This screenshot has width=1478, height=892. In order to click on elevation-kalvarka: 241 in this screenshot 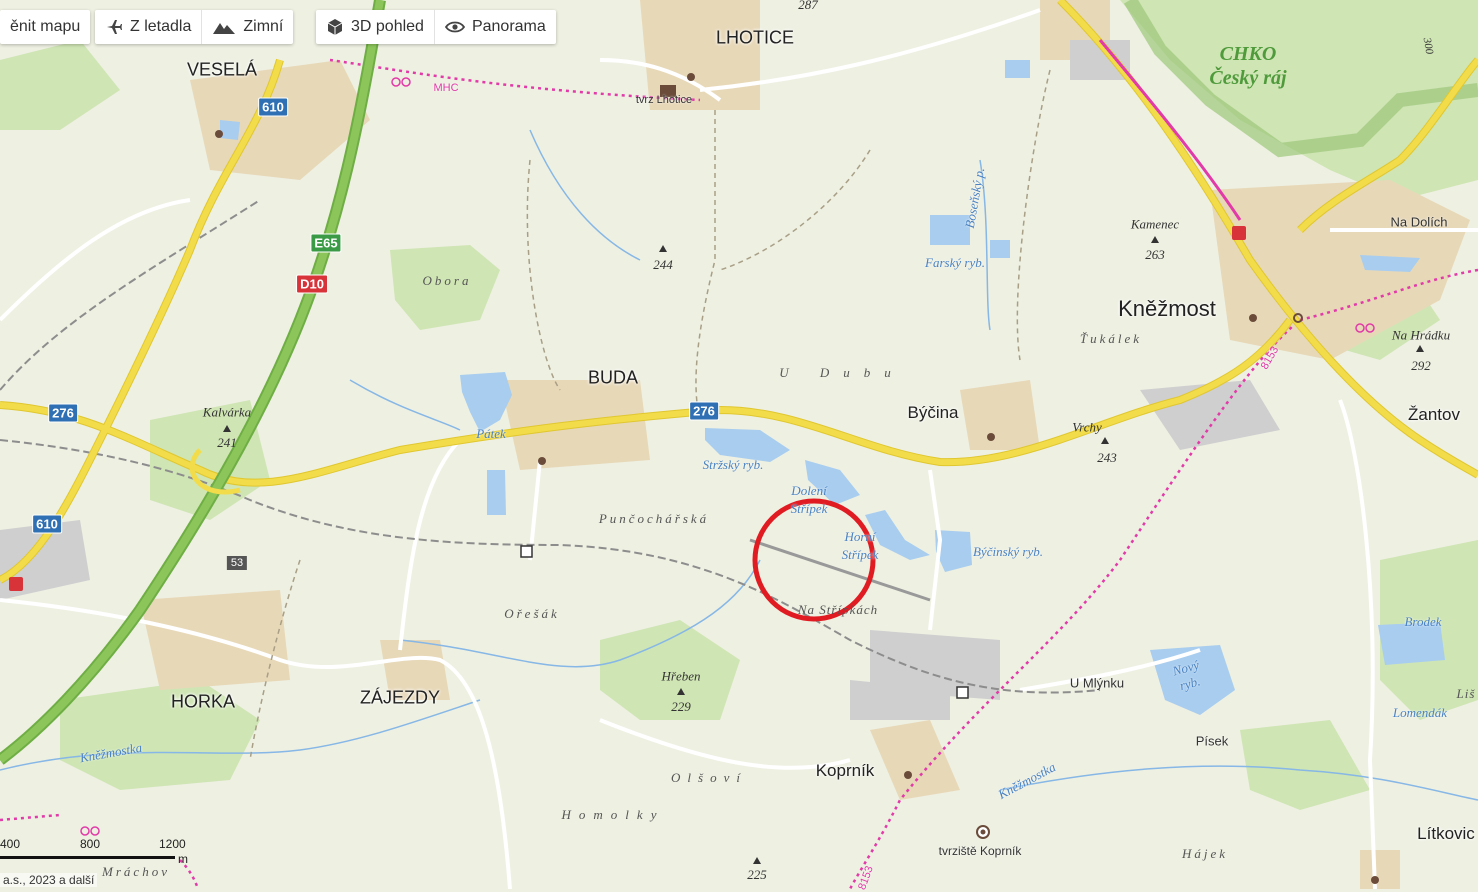, I will do `click(227, 442)`.